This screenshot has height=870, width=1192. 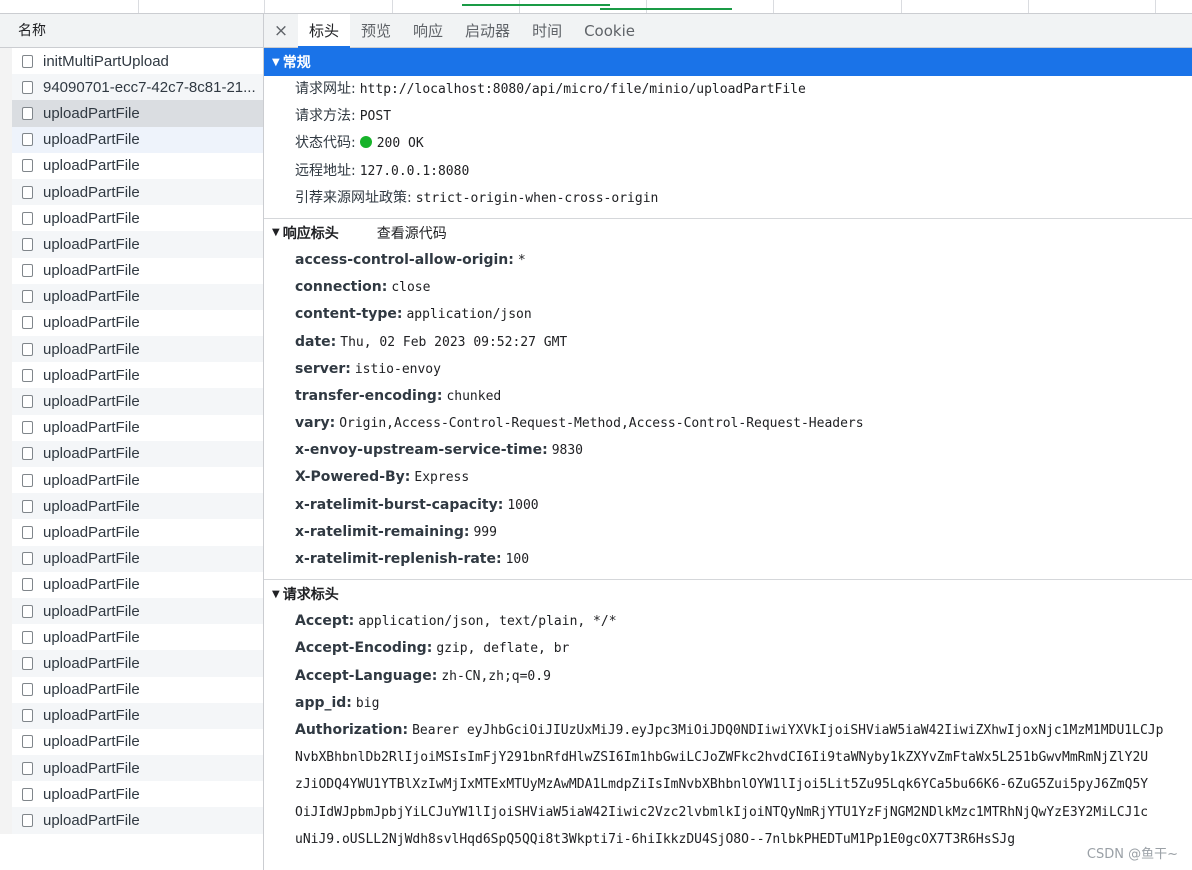 I want to click on view-source-link: 查看源代码, so click(x=412, y=233).